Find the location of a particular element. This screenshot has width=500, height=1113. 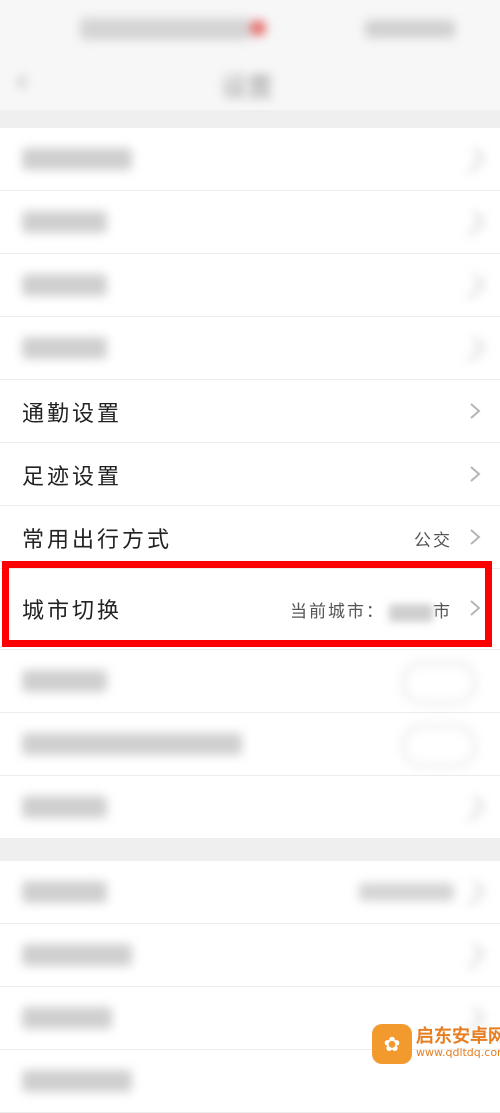

status-left-blurred is located at coordinates (165, 29).